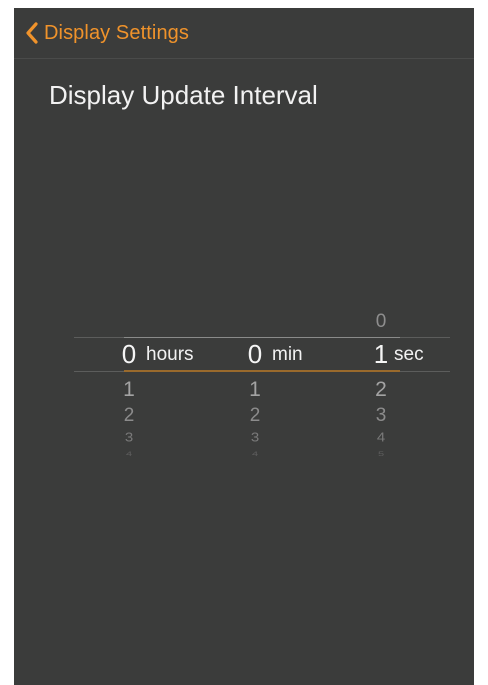 This screenshot has width=488, height=685. What do you see at coordinates (255, 354) in the screenshot?
I see `minutes-selected-value: 0` at bounding box center [255, 354].